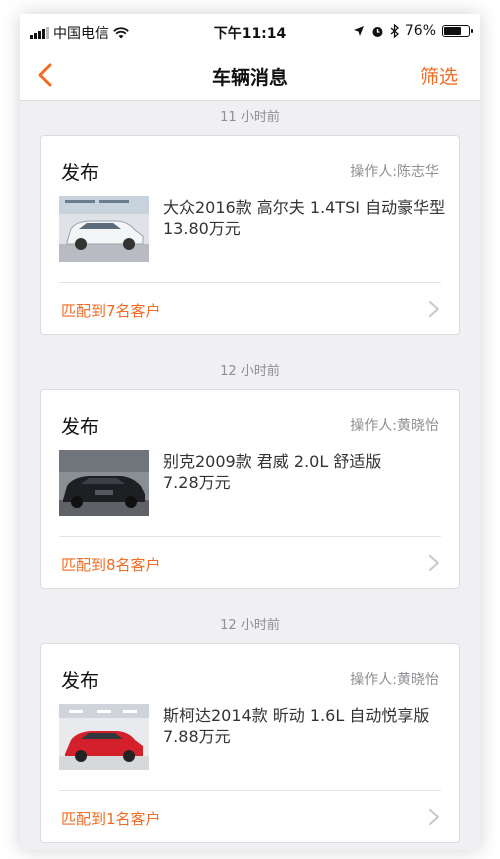  I want to click on bluetooth-icon, so click(394, 31).